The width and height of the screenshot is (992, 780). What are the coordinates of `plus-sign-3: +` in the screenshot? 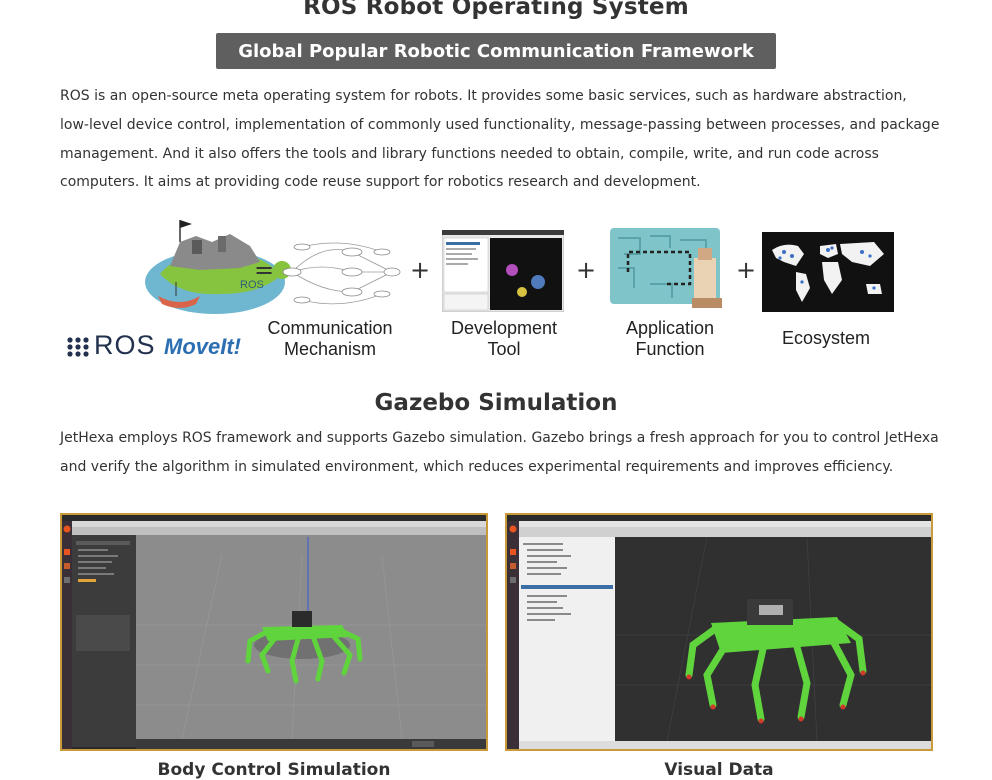 It's located at (746, 270).